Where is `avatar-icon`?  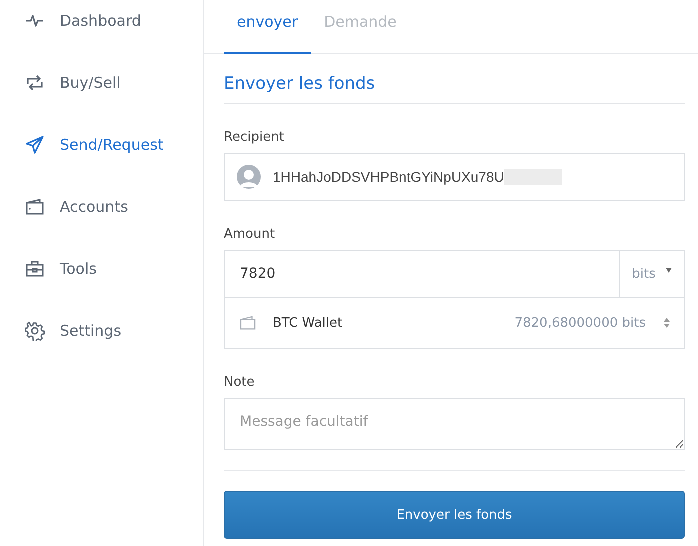
avatar-icon is located at coordinates (249, 177).